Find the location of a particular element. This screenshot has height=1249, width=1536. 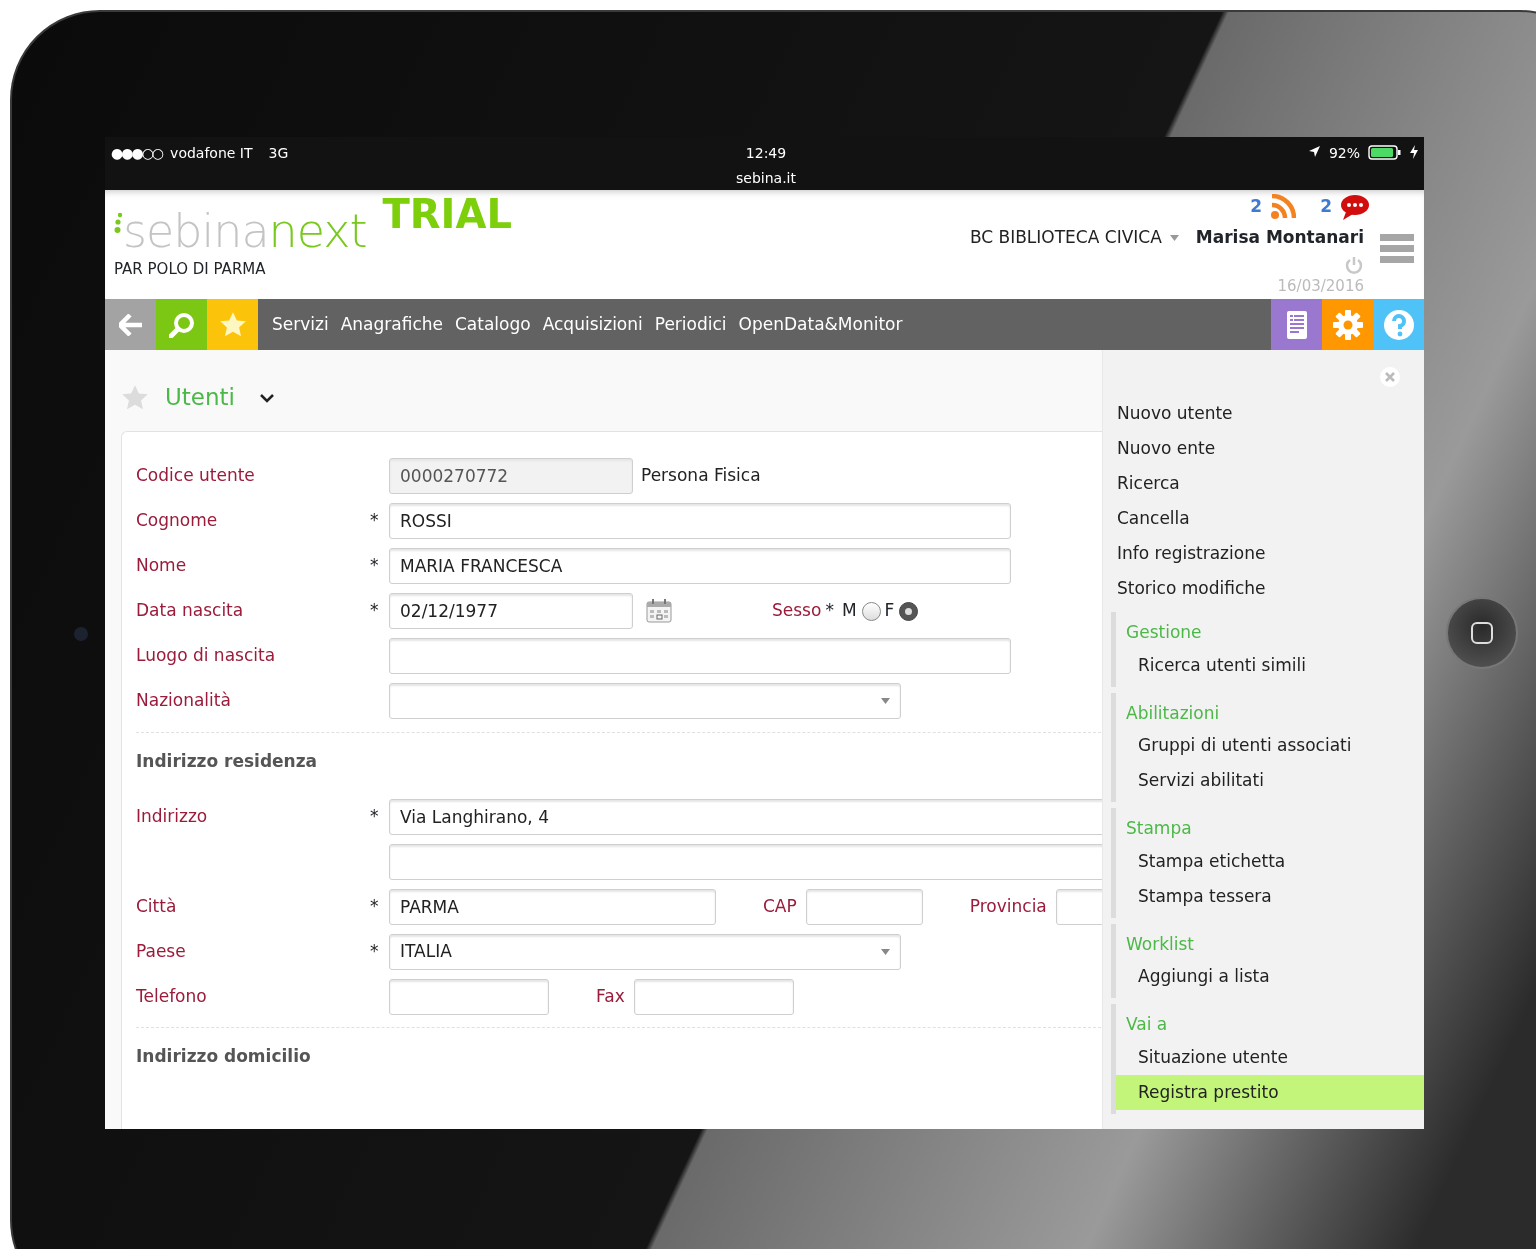

group-title: Abilitazioni is located at coordinates (1173, 713).